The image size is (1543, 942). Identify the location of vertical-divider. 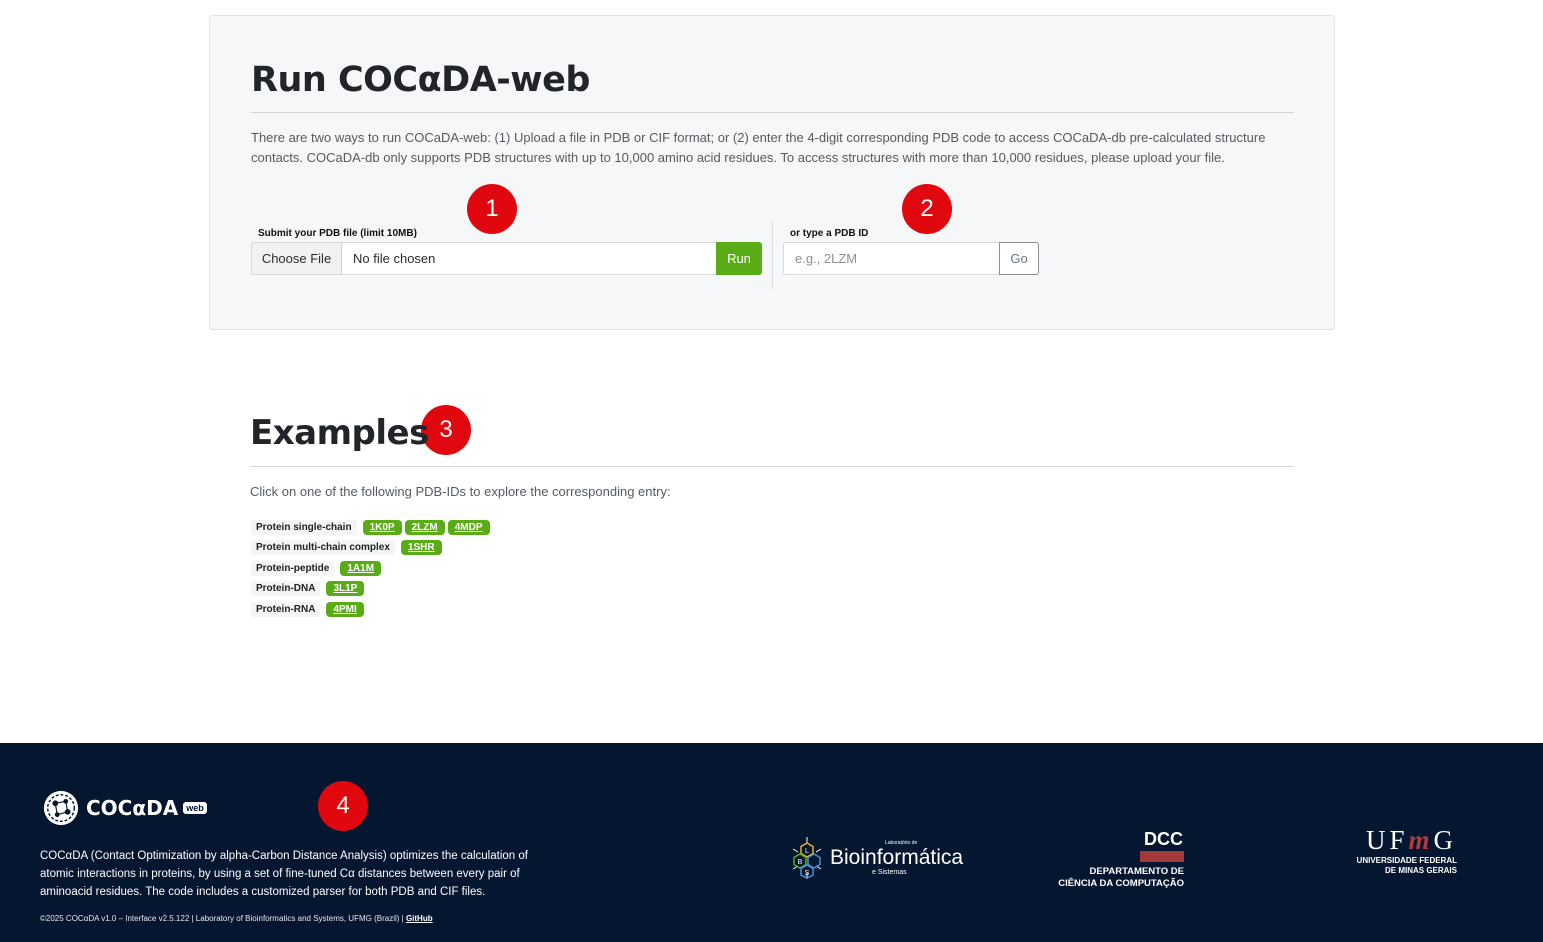
(772, 255).